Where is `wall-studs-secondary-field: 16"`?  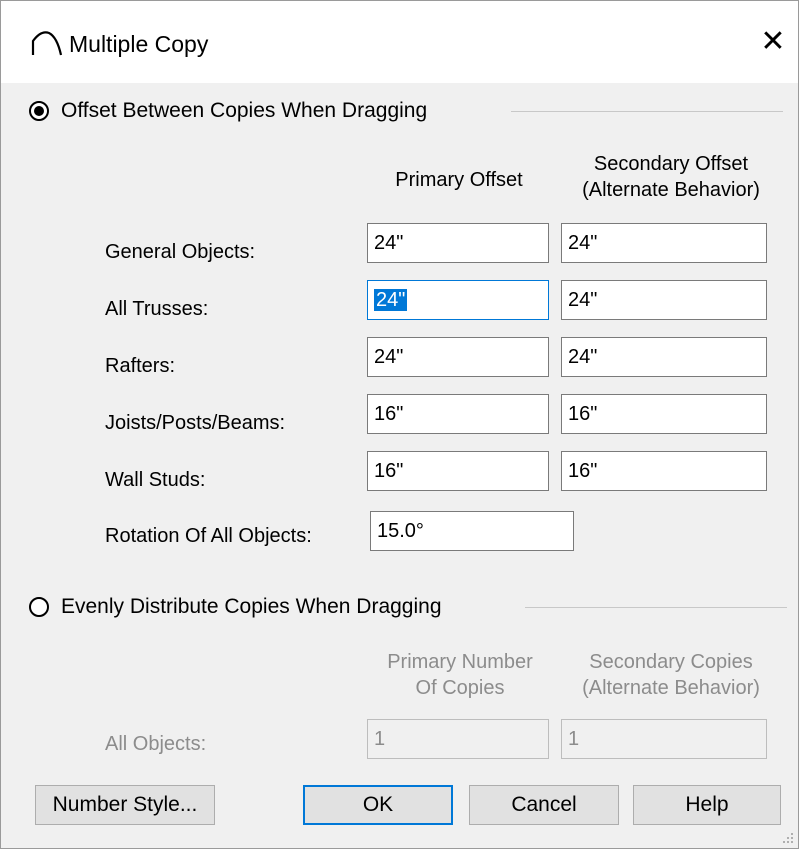 wall-studs-secondary-field: 16" is located at coordinates (664, 471).